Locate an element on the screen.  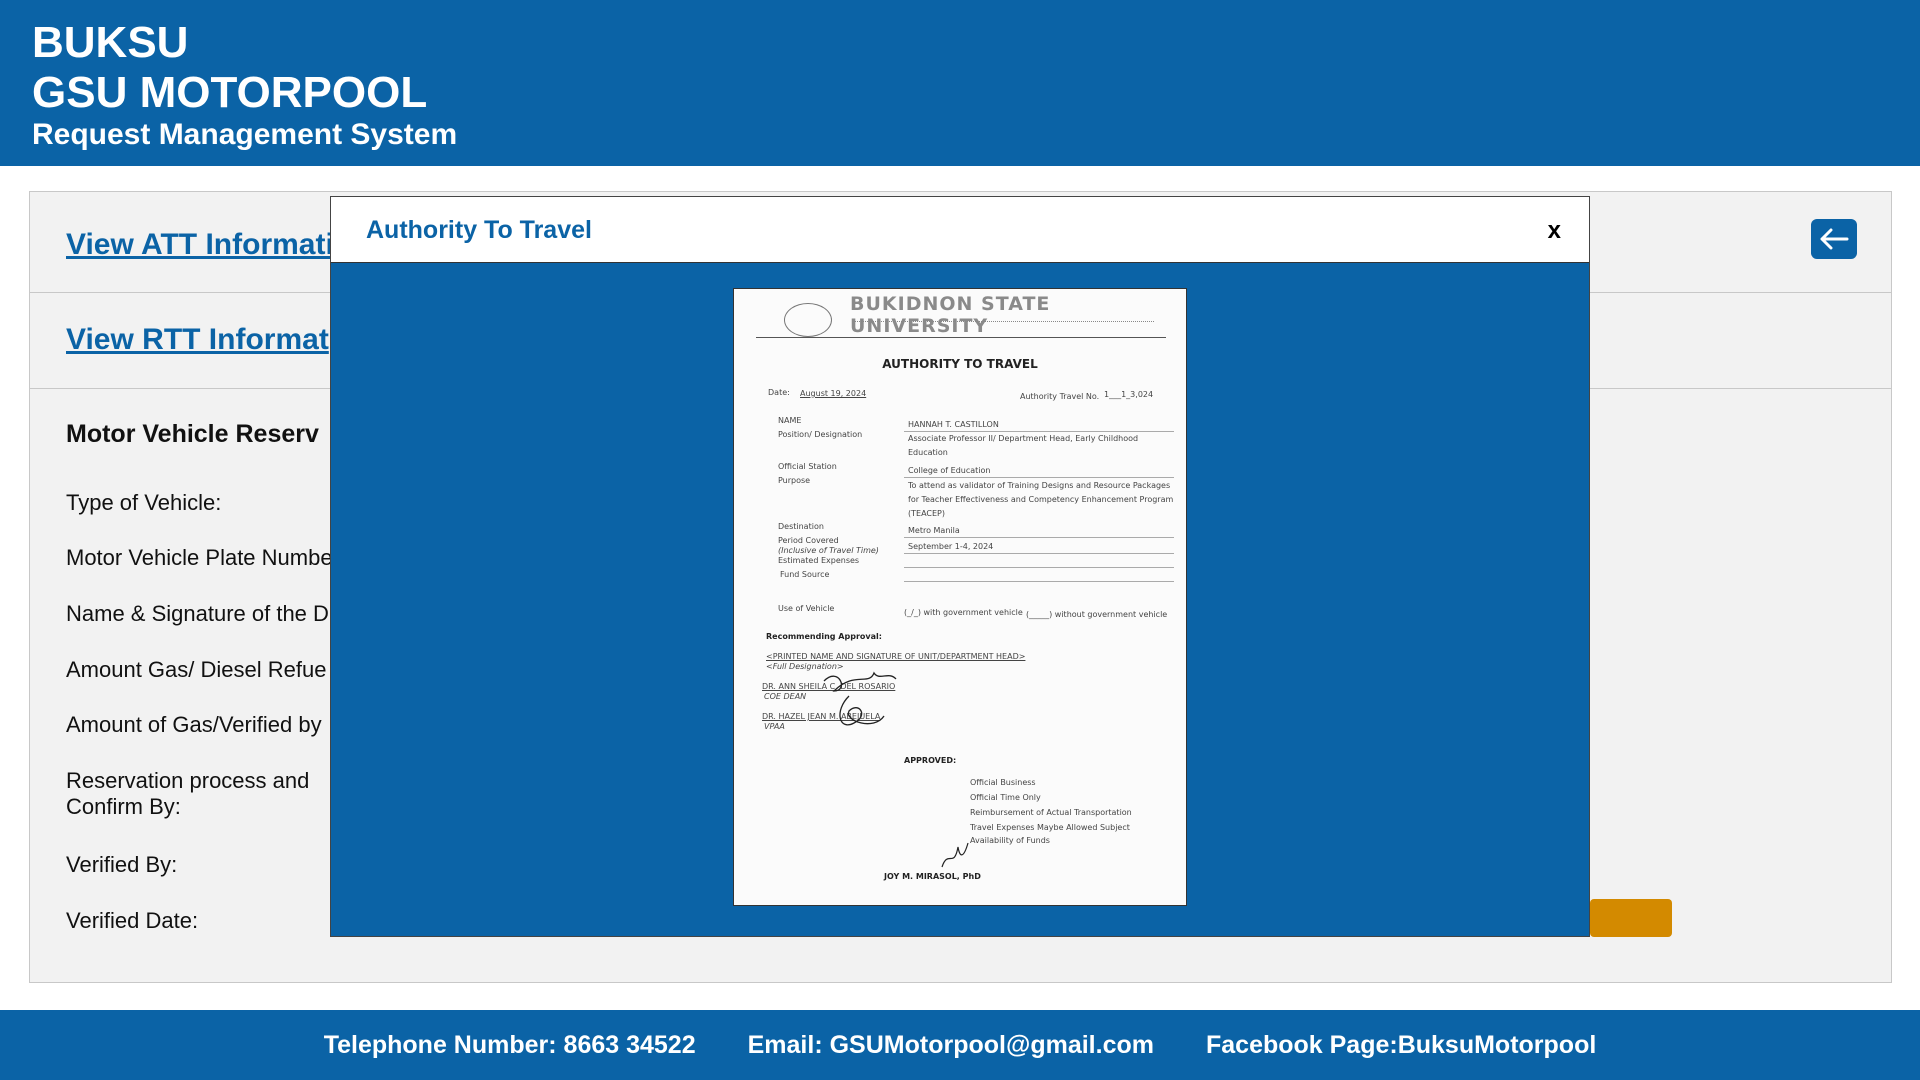
back-button is located at coordinates (1834, 239).